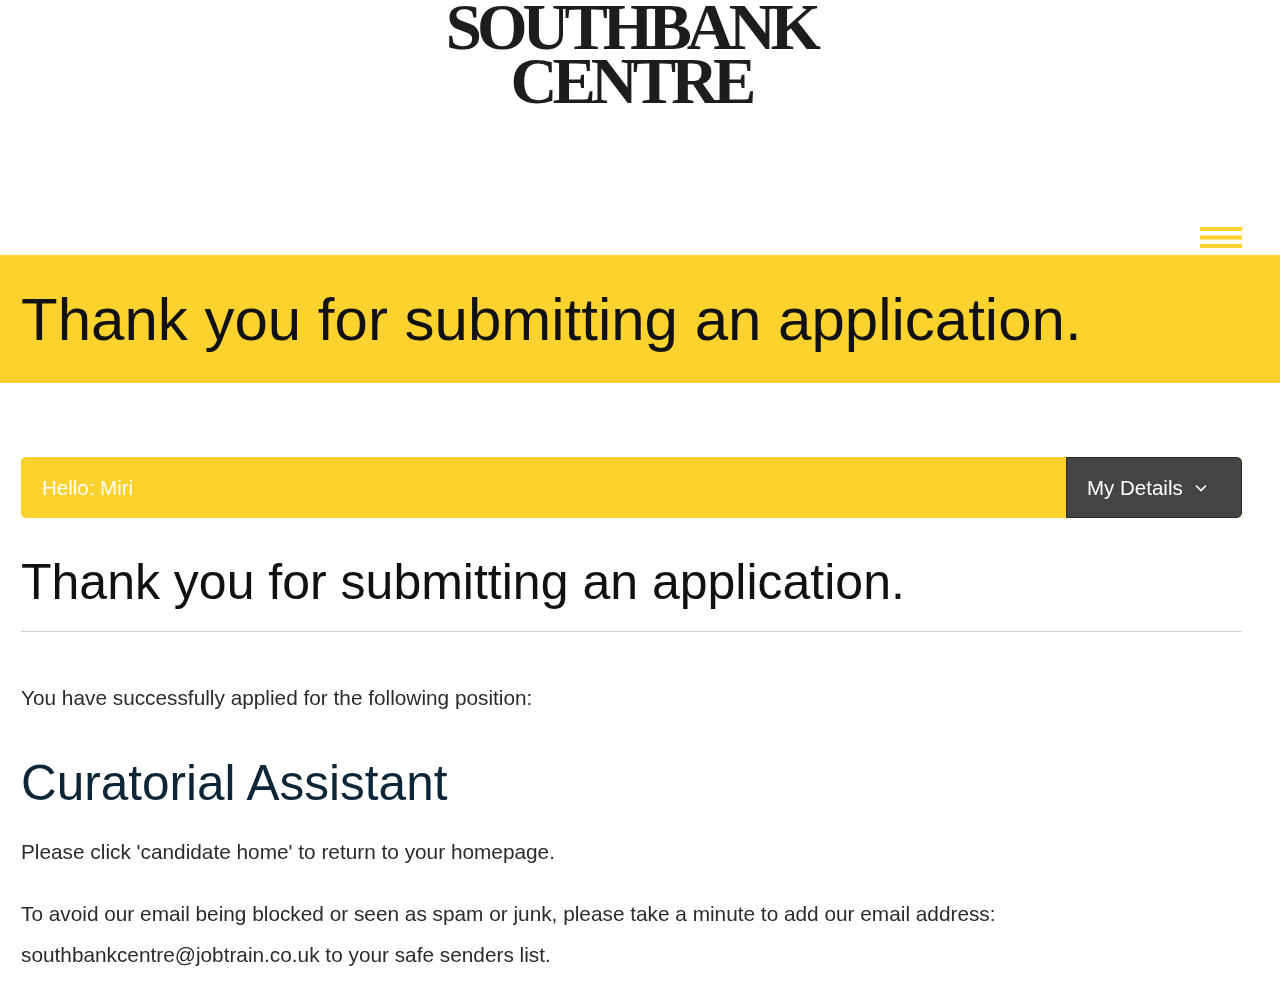 Image resolution: width=1280 pixels, height=1005 pixels. I want to click on greeting-text: Hello: Miri, so click(88, 487).